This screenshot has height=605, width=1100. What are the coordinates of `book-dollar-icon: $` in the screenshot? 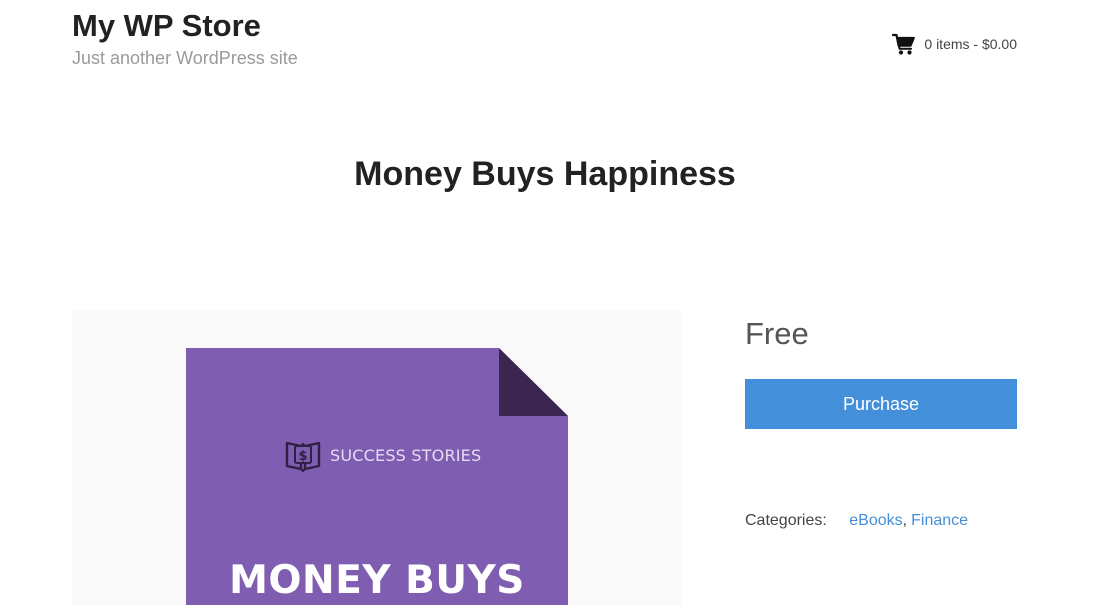 It's located at (303, 456).